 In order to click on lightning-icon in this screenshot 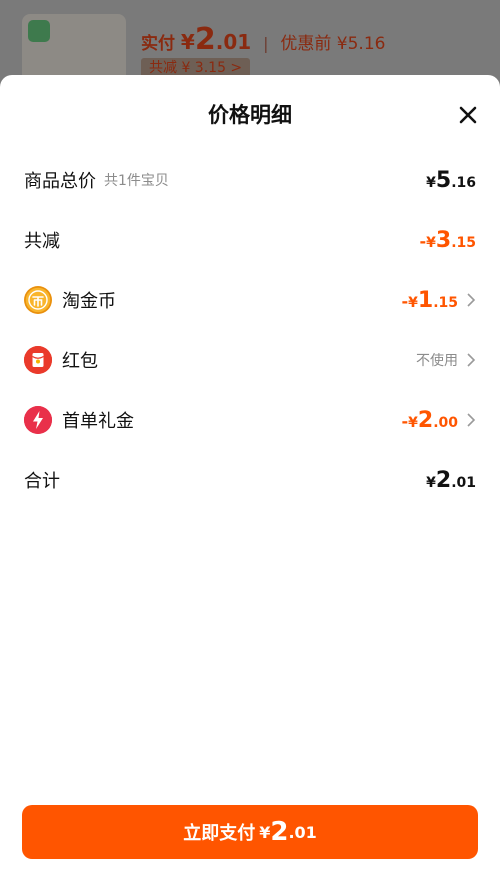, I will do `click(38, 420)`.